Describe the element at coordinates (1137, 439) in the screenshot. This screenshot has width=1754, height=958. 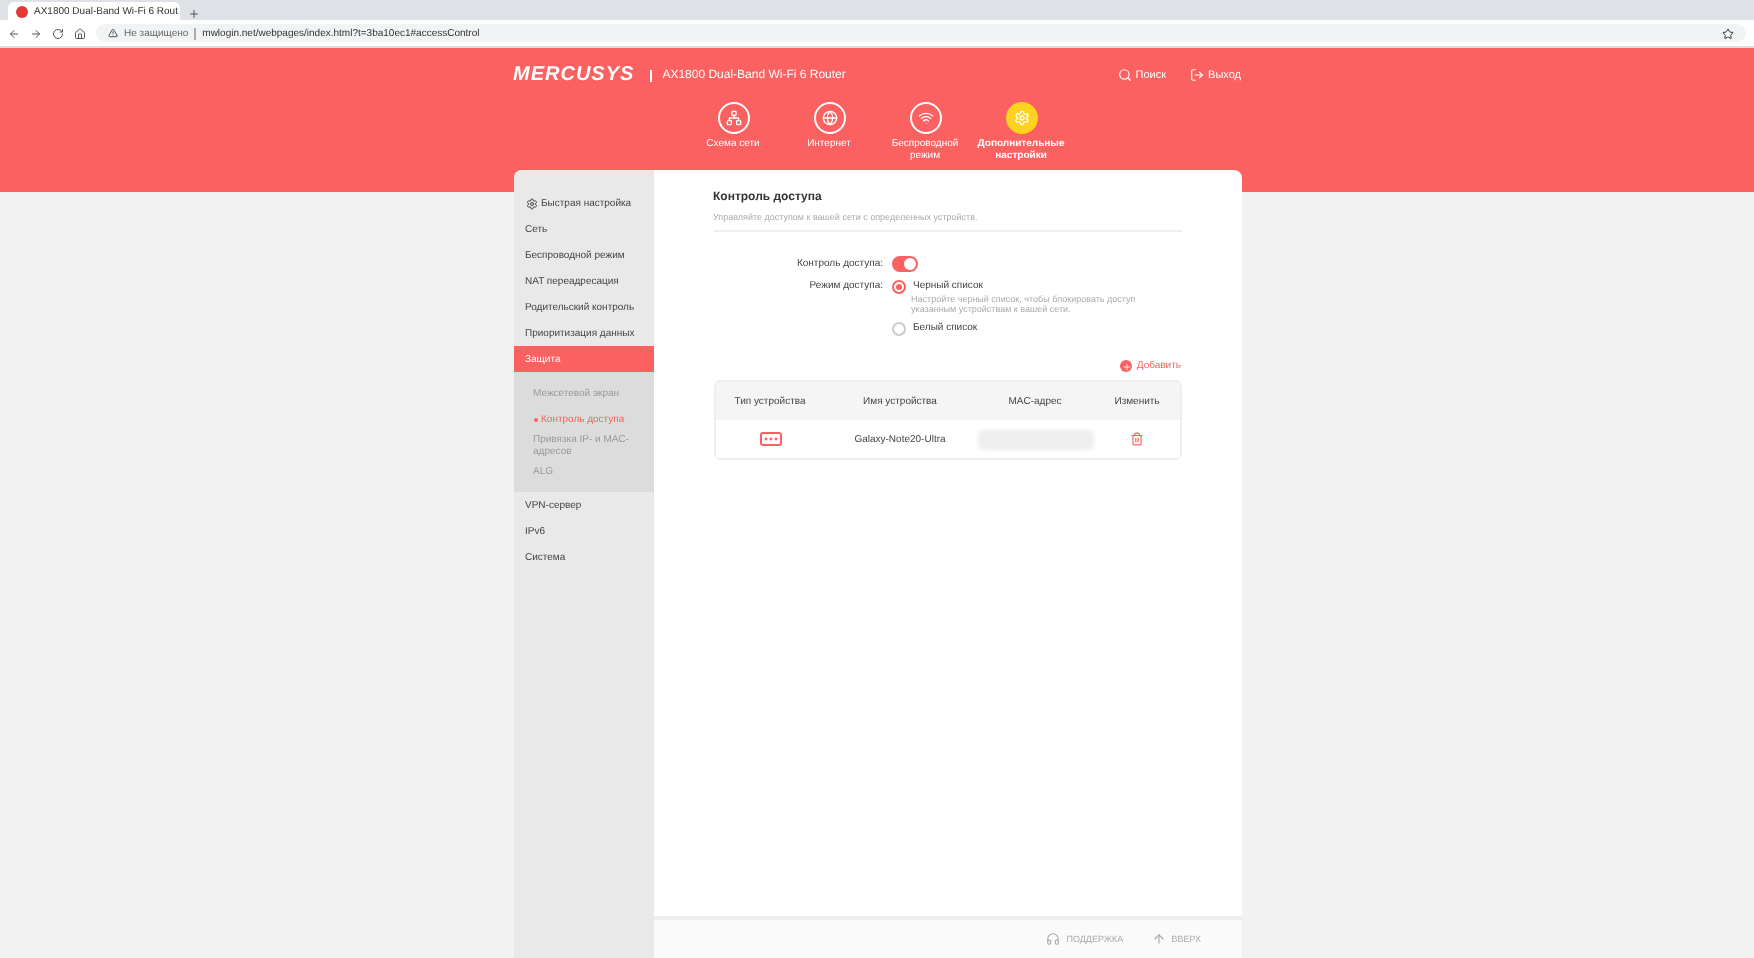
I see `delete-icon` at that location.